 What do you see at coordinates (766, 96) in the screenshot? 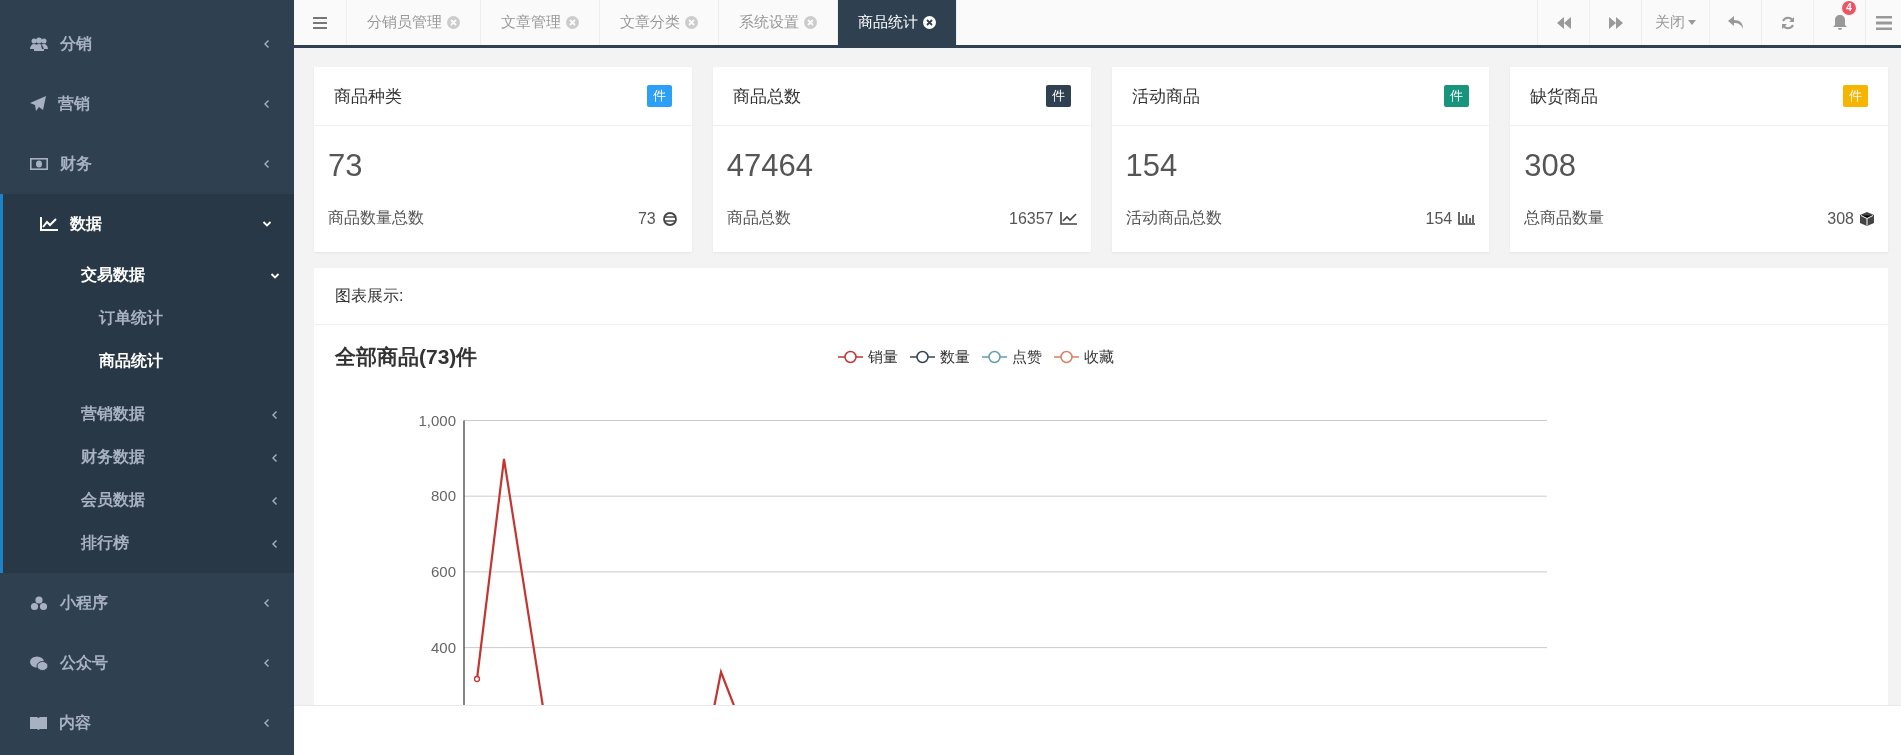
I see `card-title: 商品总数` at bounding box center [766, 96].